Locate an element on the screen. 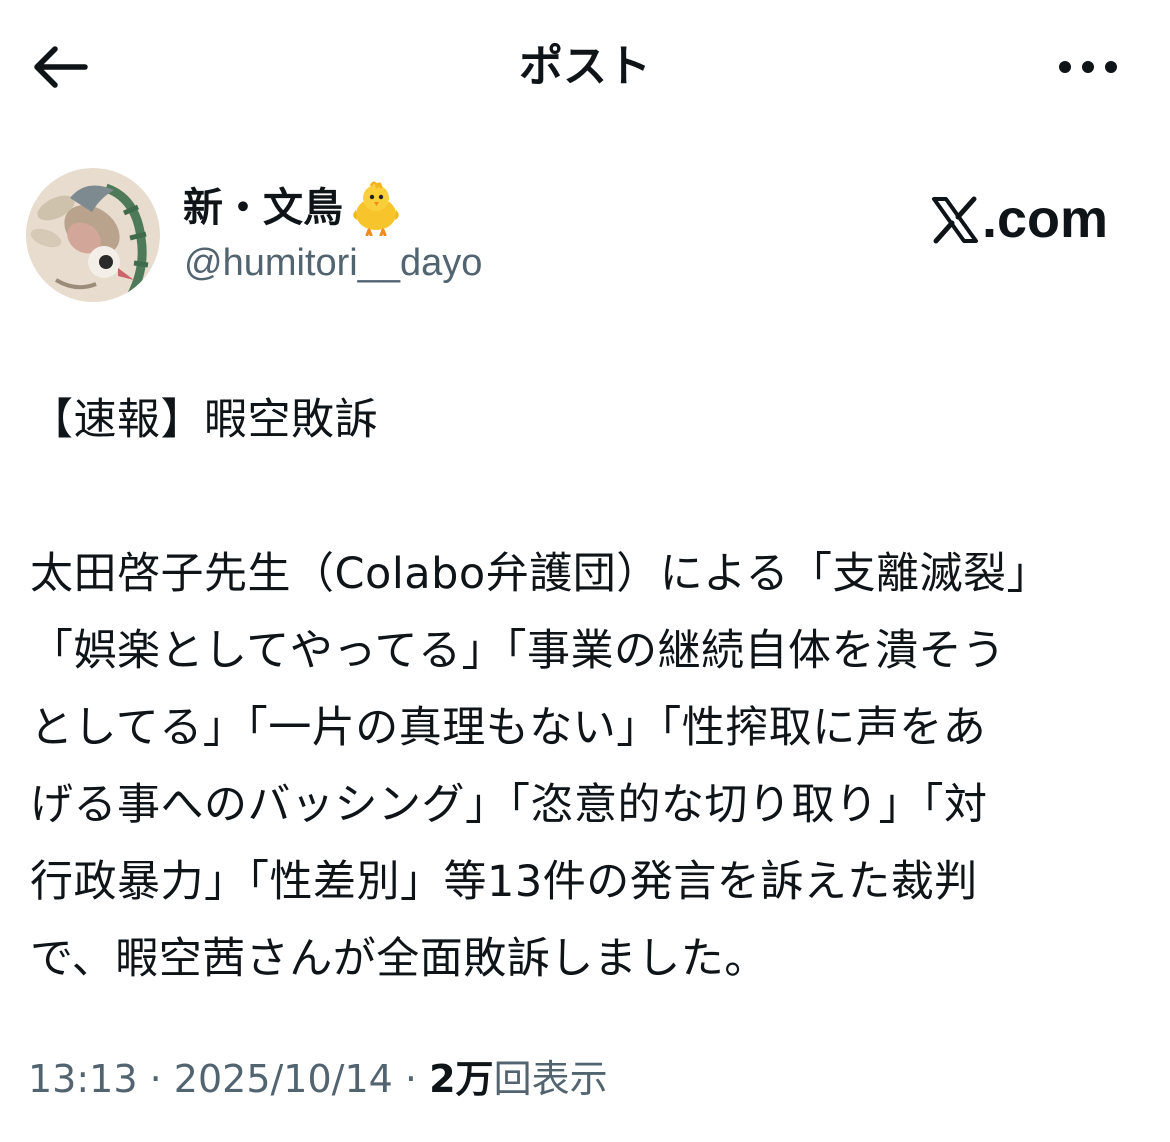 The height and width of the screenshot is (1142, 1170). post-line: 「娯楽としてやってる」「事業の継続自体を潰そう is located at coordinates (518, 651).